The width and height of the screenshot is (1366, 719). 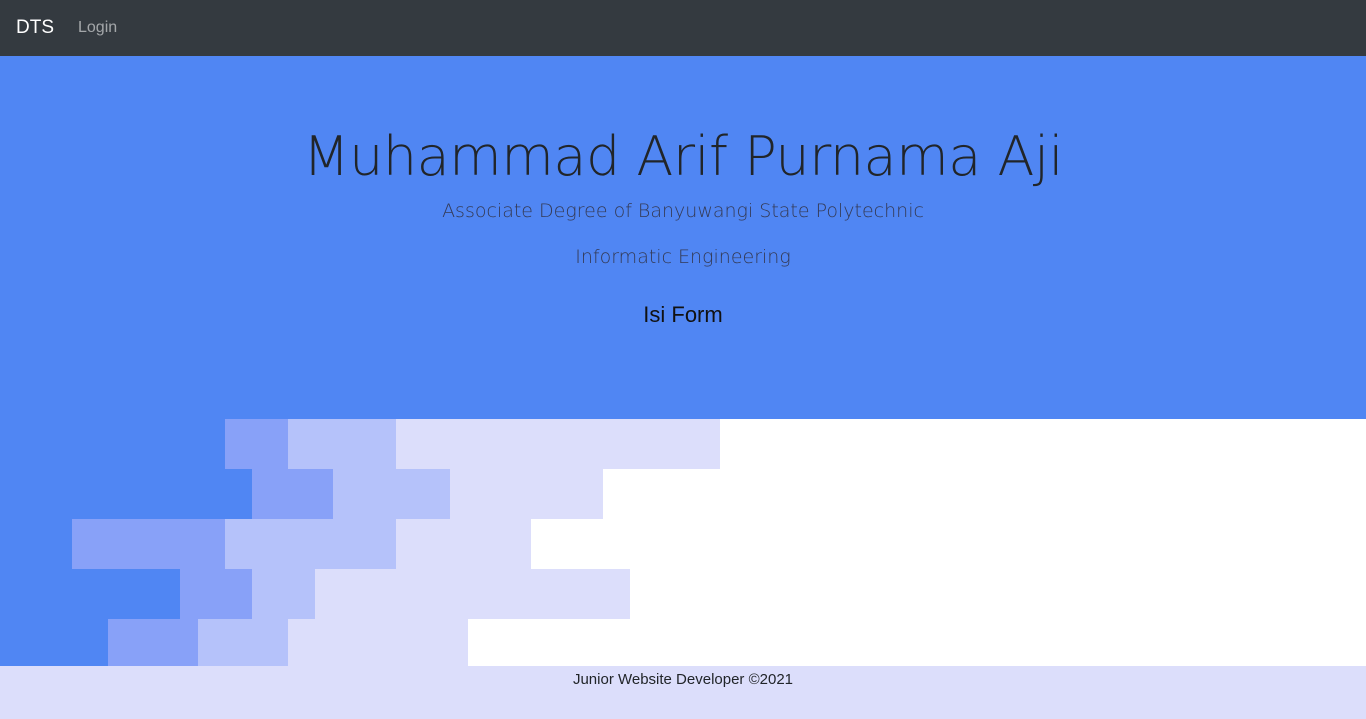 I want to click on nav-link-login: Login, so click(x=97, y=28).